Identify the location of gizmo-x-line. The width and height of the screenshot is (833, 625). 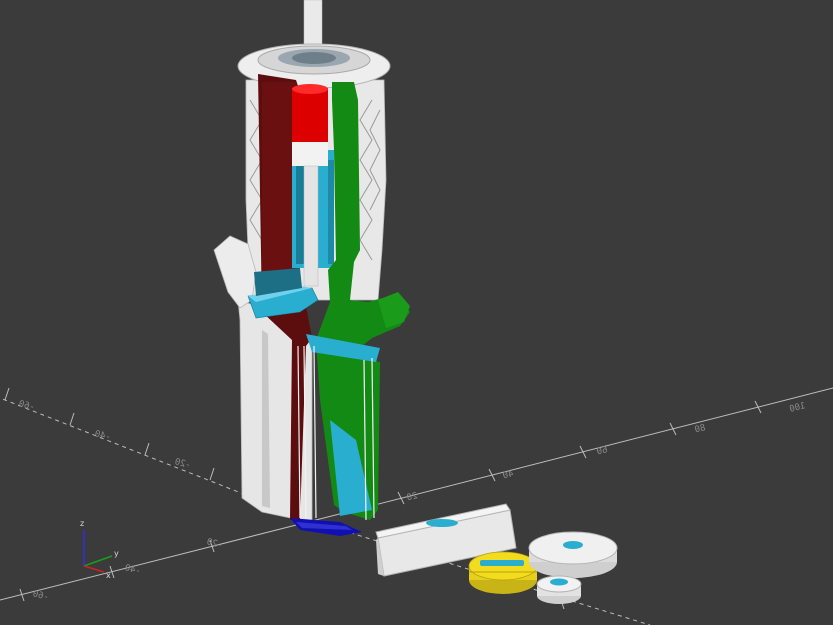
(94, 569).